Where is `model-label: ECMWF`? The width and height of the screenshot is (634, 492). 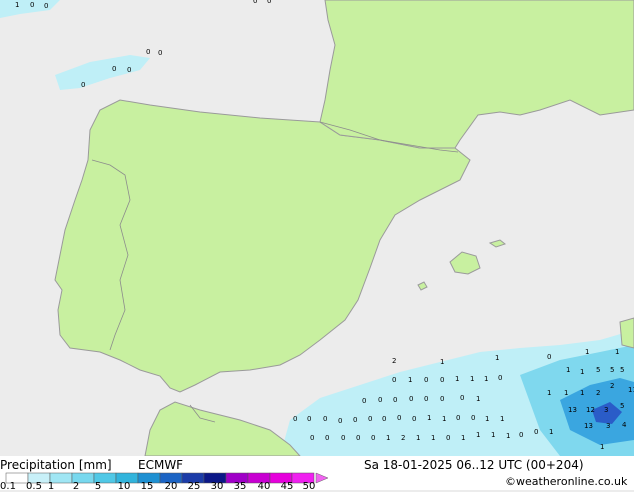 model-label: ECMWF is located at coordinates (161, 465).